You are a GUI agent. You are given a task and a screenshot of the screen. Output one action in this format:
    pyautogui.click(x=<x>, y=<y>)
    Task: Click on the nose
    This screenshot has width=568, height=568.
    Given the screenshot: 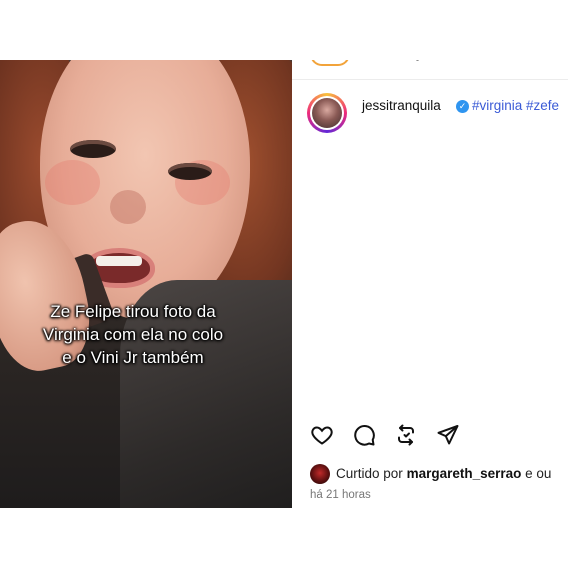 What is the action you would take?
    pyautogui.click(x=128, y=207)
    